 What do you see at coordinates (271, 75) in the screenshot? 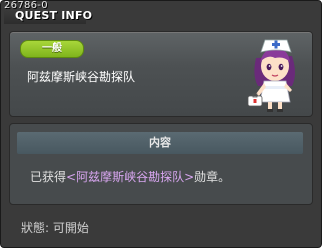
I see `nurse-character-icon` at bounding box center [271, 75].